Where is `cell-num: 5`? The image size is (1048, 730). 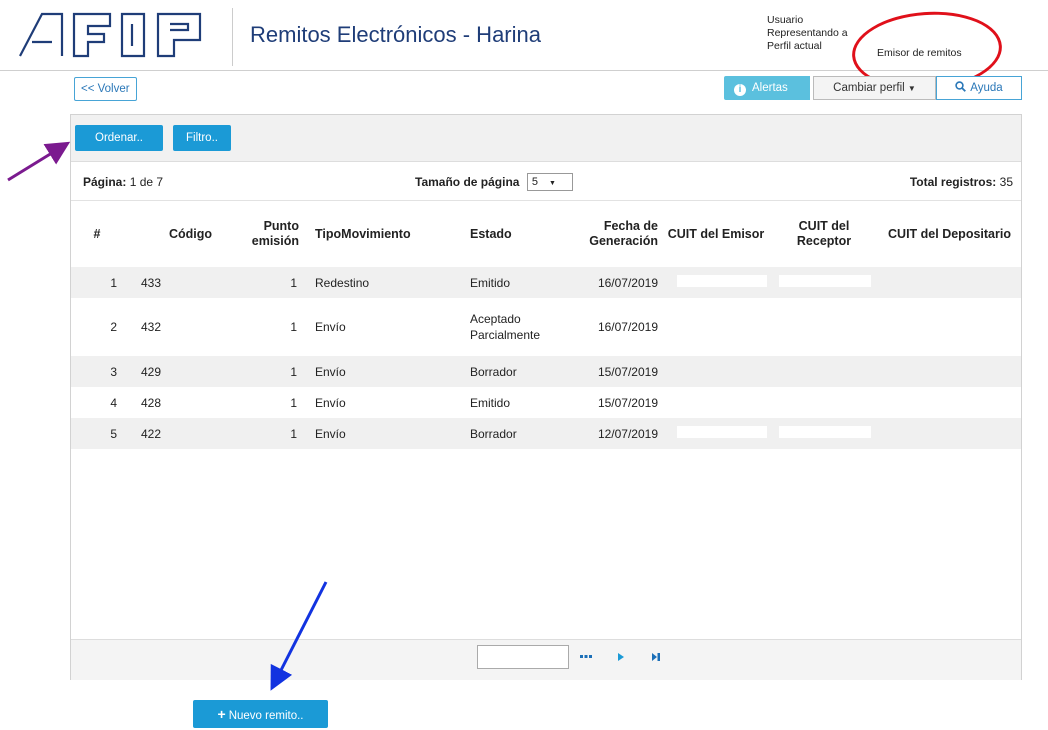
cell-num: 5 is located at coordinates (97, 433).